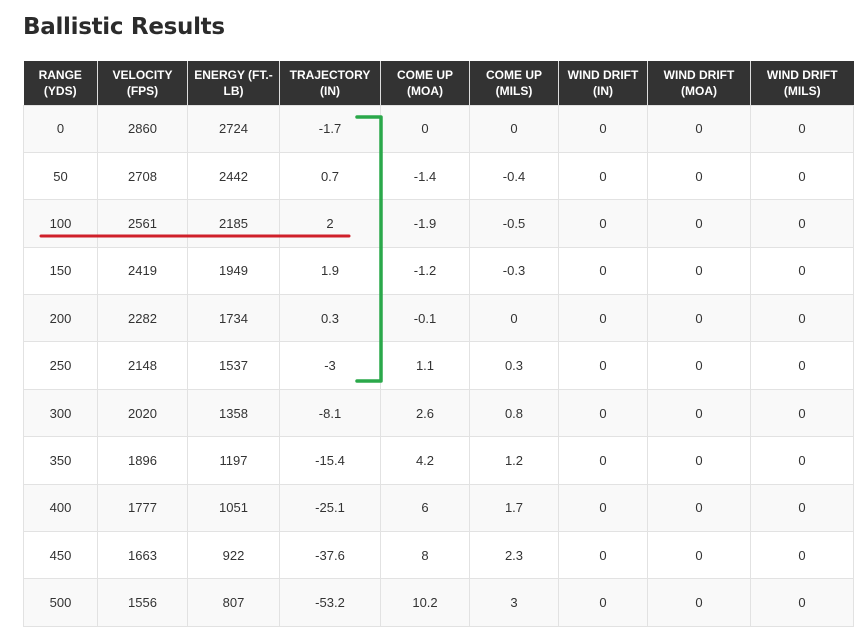 This screenshot has width=864, height=628. I want to click on column-header: VELOCITY (FPS), so click(142, 83).